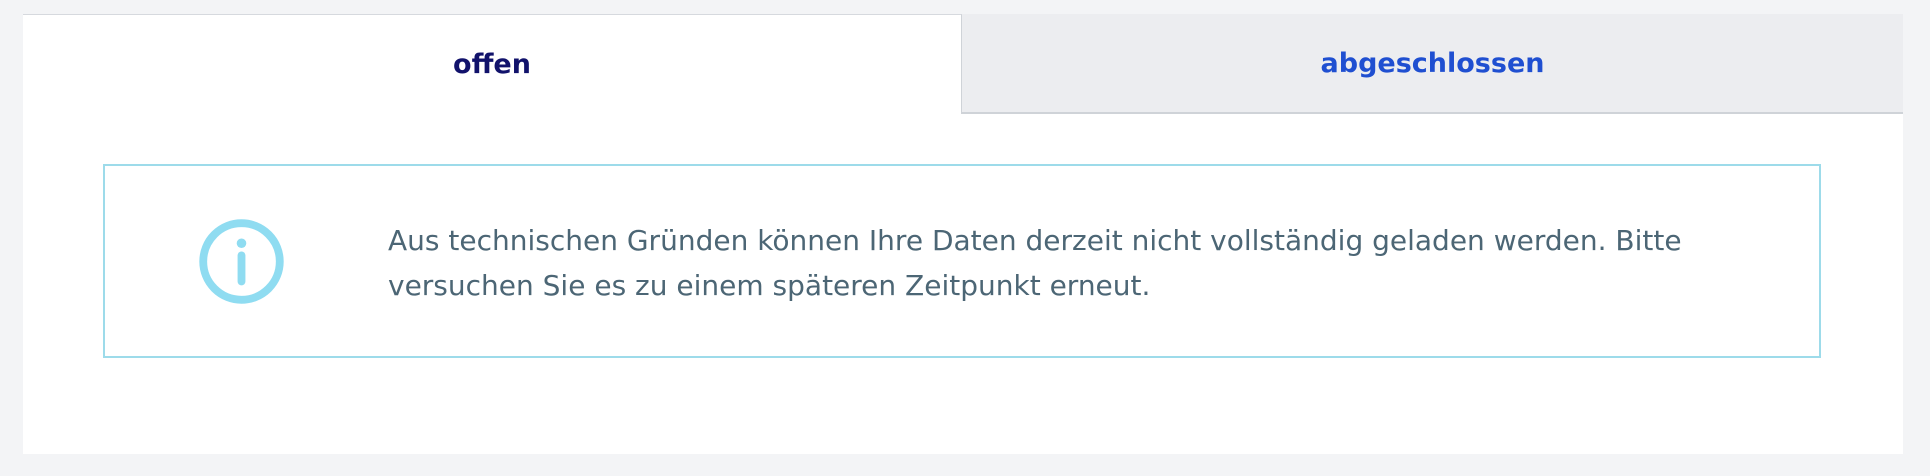 This screenshot has height=476, width=1930. I want to click on tab-closed: abgeschlossen, so click(1432, 64).